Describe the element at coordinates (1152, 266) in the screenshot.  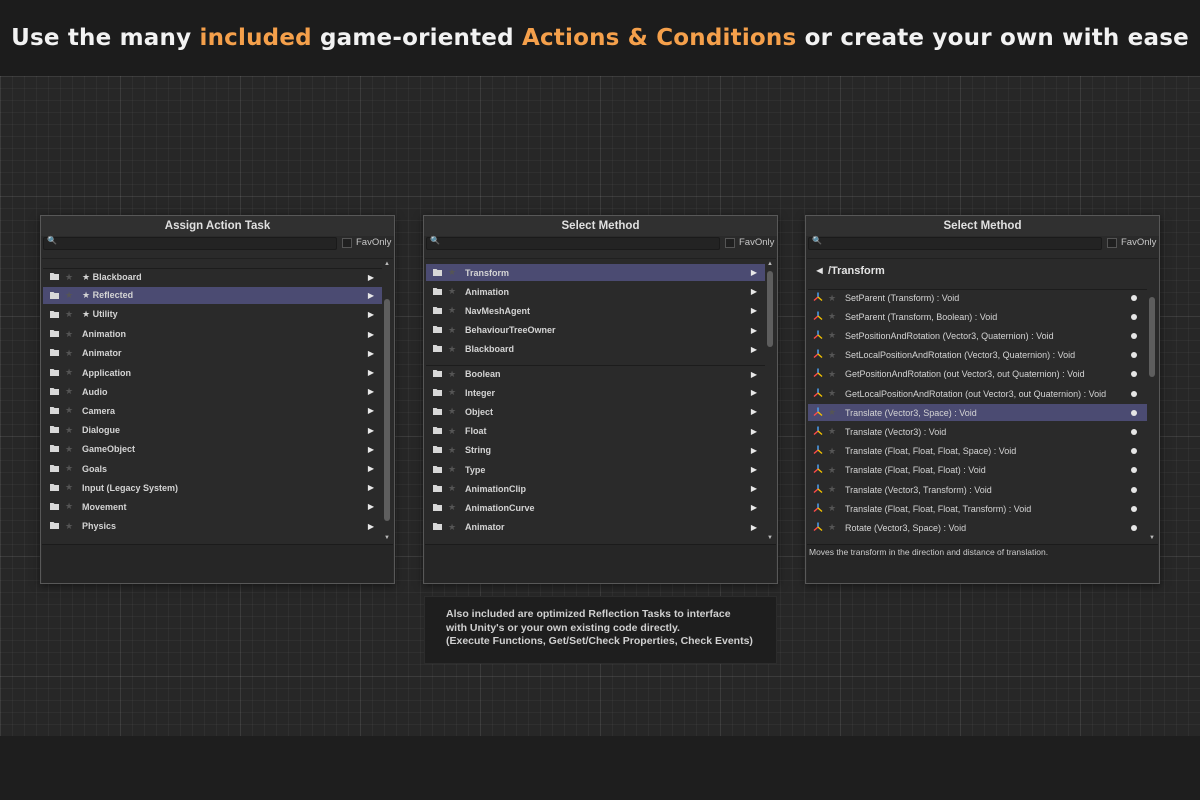
I see `scroll-up-arrow-icon` at that location.